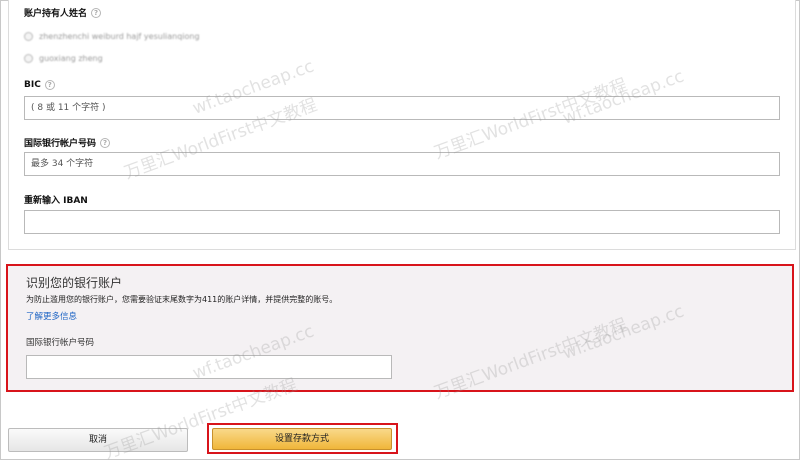  Describe the element at coordinates (119, 36) in the screenshot. I see `account-holder-option-text: zhenzhenchi weiburd hajf yesulianqiong` at that location.